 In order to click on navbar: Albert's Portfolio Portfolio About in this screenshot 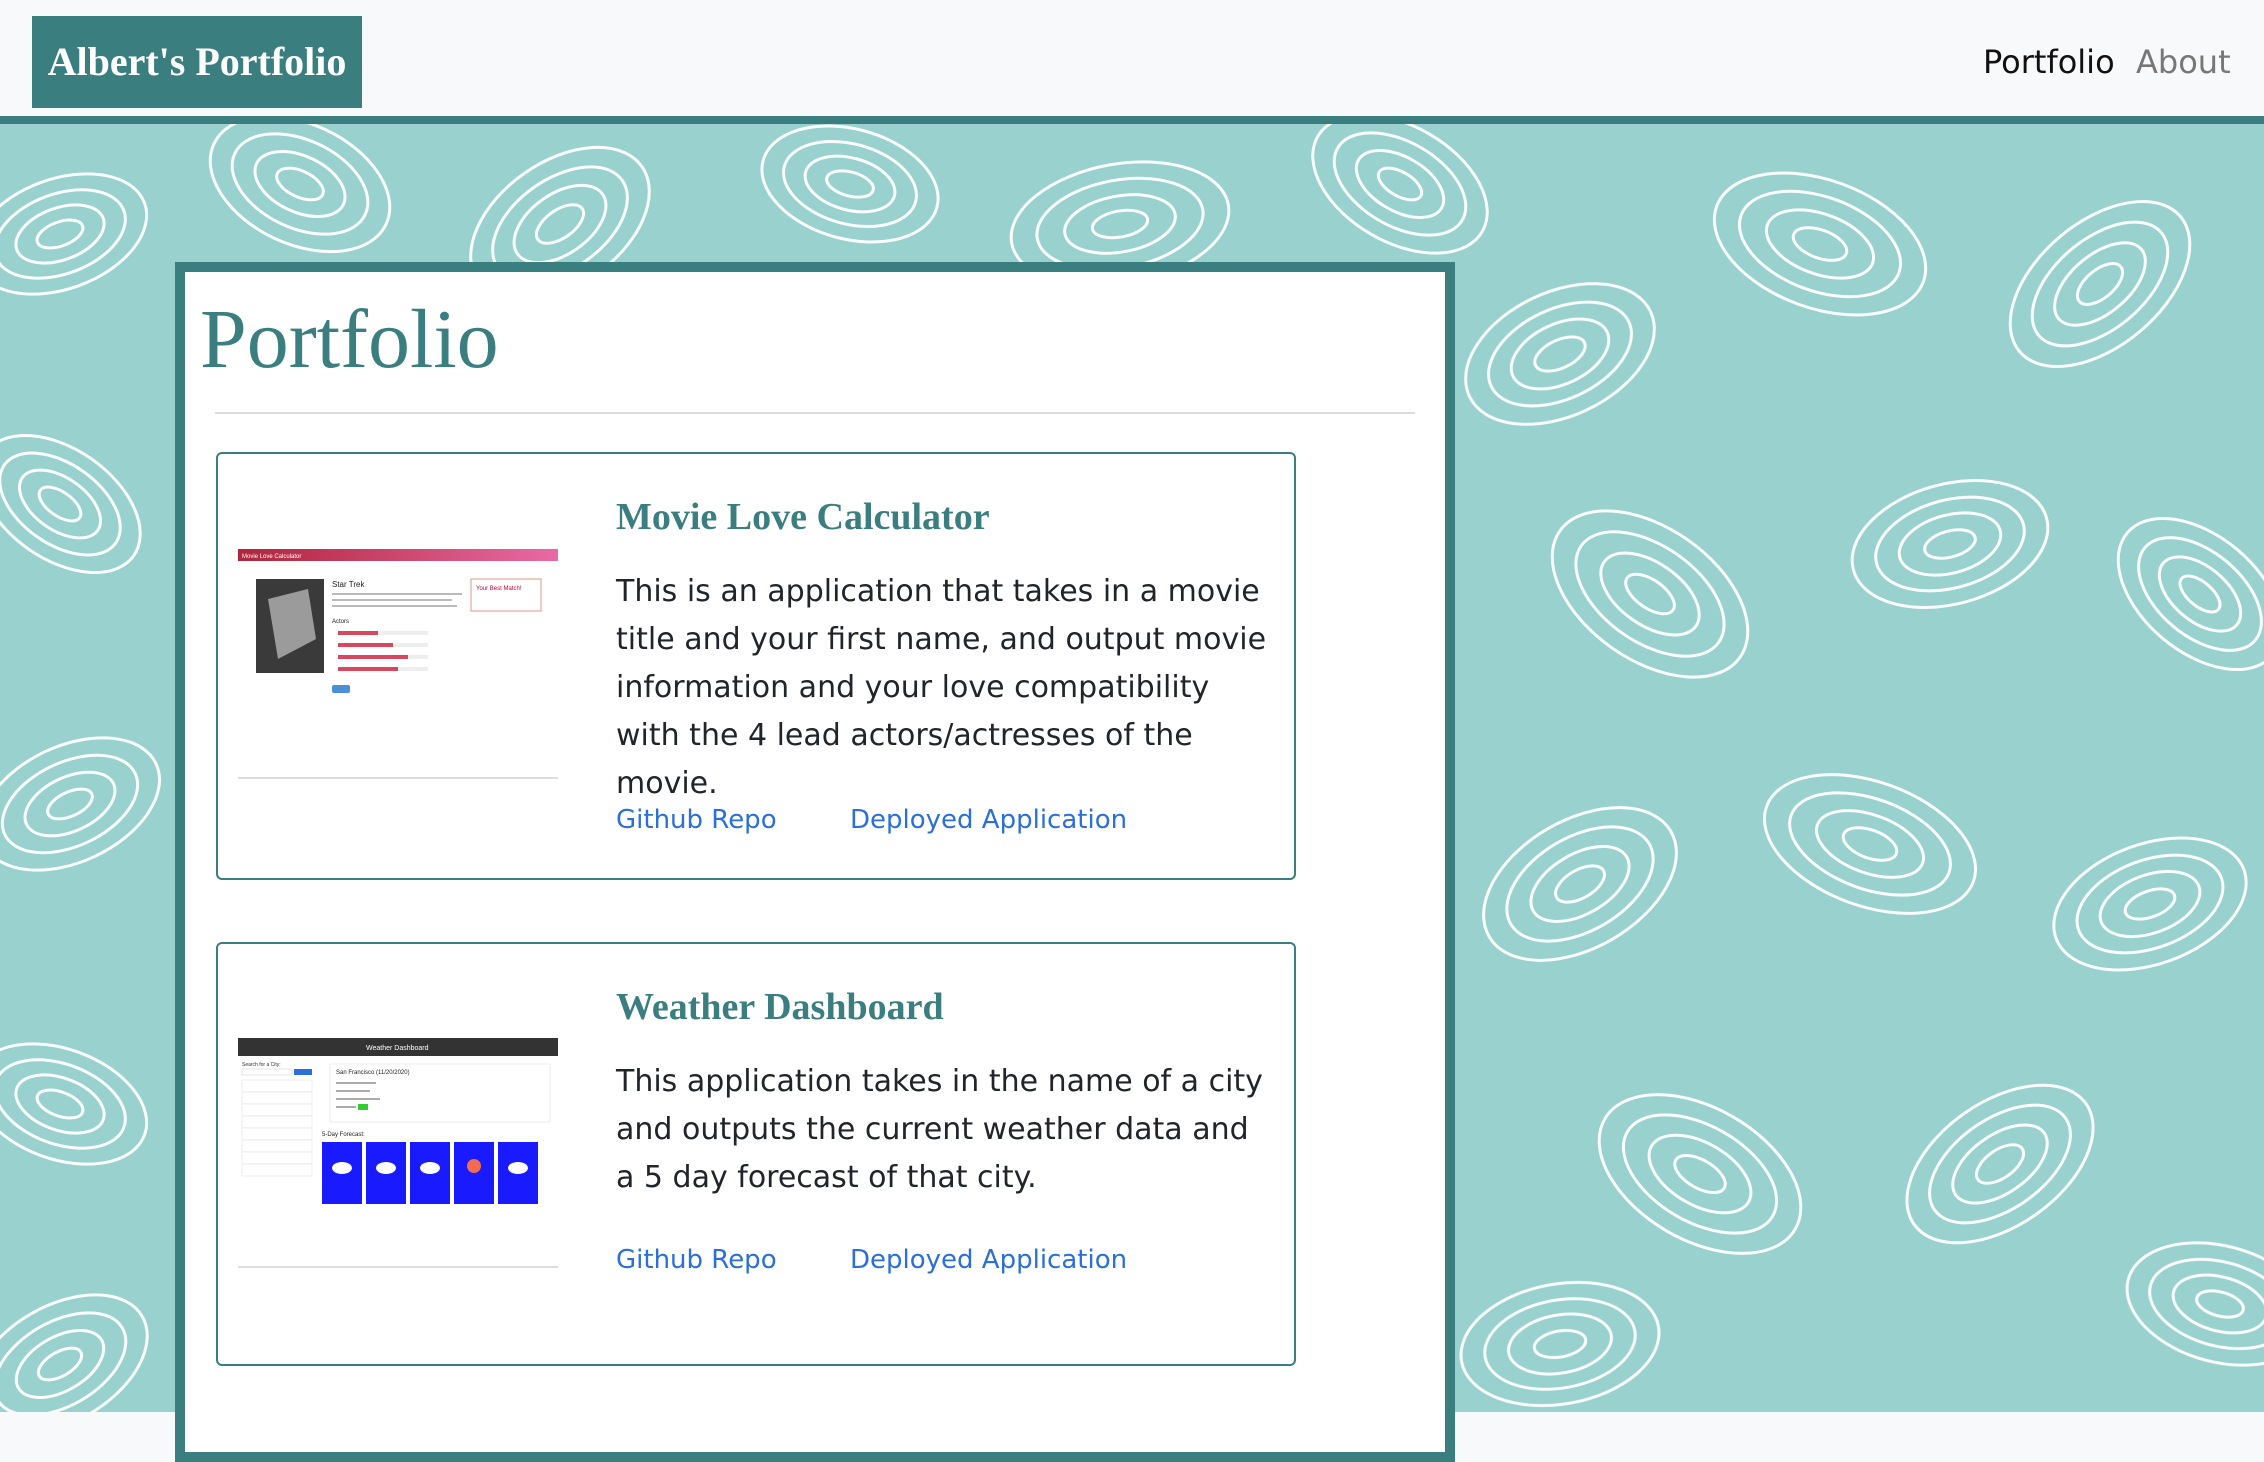, I will do `click(1132, 62)`.